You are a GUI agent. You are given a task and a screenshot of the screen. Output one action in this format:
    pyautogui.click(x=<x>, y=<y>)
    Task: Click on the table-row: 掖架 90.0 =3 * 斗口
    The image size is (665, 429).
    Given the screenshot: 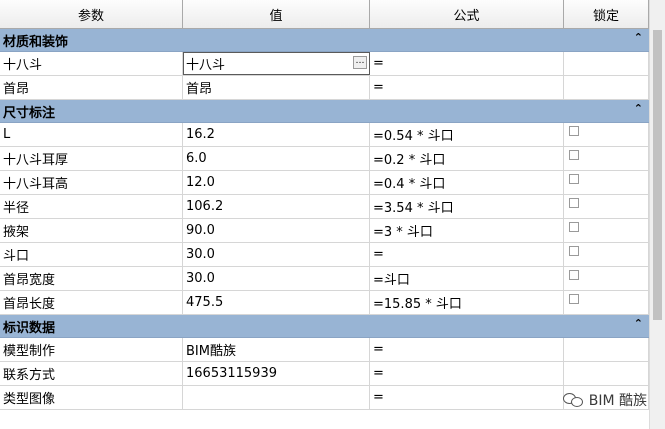 What is the action you would take?
    pyautogui.click(x=324, y=231)
    